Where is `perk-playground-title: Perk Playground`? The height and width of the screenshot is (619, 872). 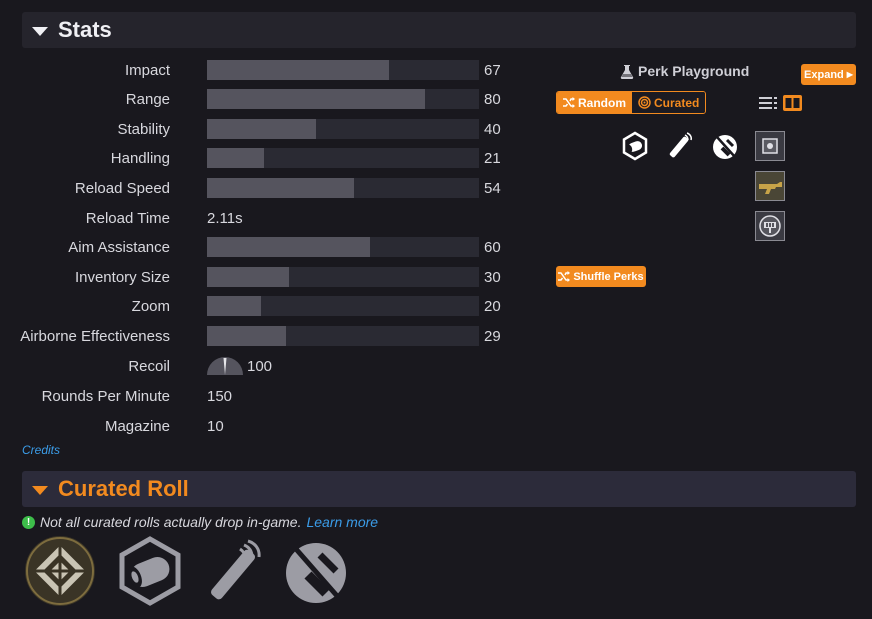
perk-playground-title: Perk Playground is located at coordinates (684, 71).